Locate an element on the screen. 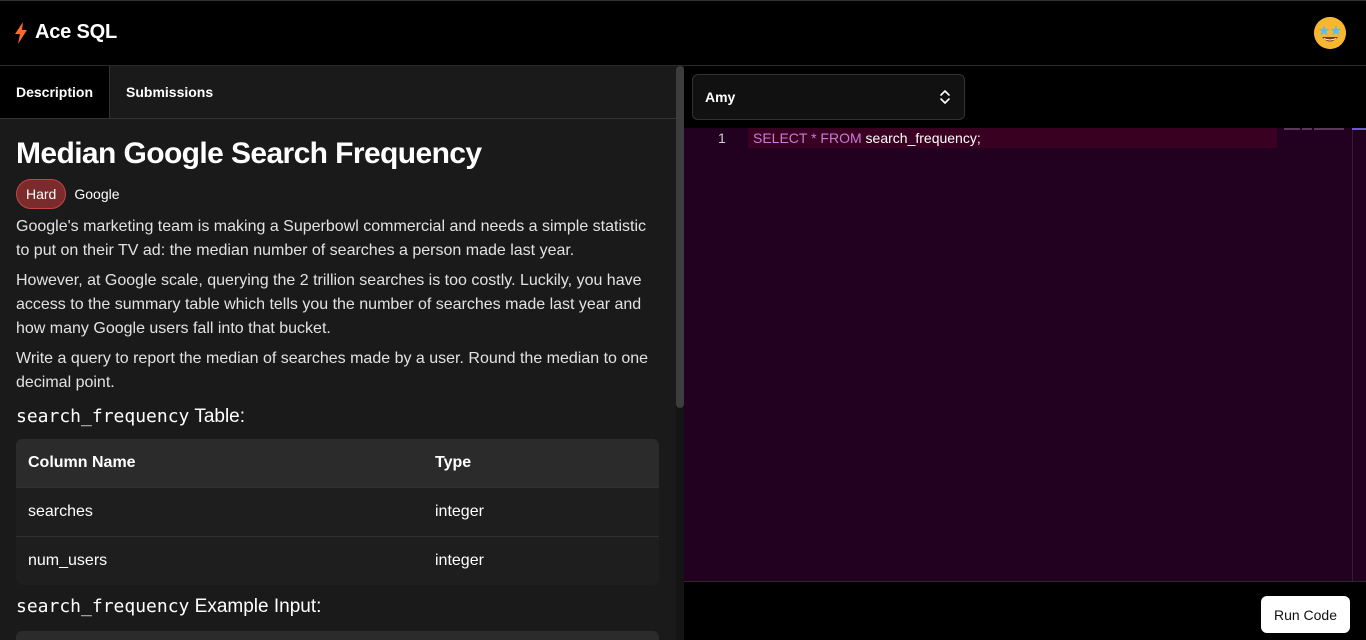 The width and height of the screenshot is (1366, 640). schema-table-name: search_frequency is located at coordinates (103, 416).